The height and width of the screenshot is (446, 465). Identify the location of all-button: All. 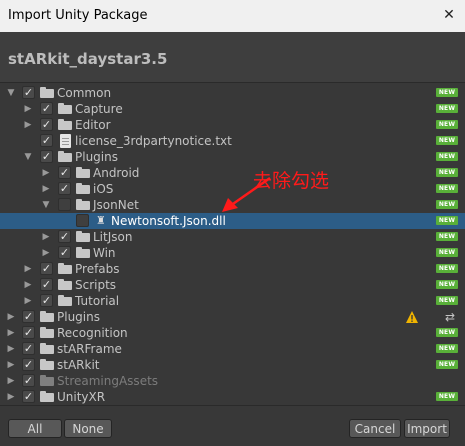
(35, 428).